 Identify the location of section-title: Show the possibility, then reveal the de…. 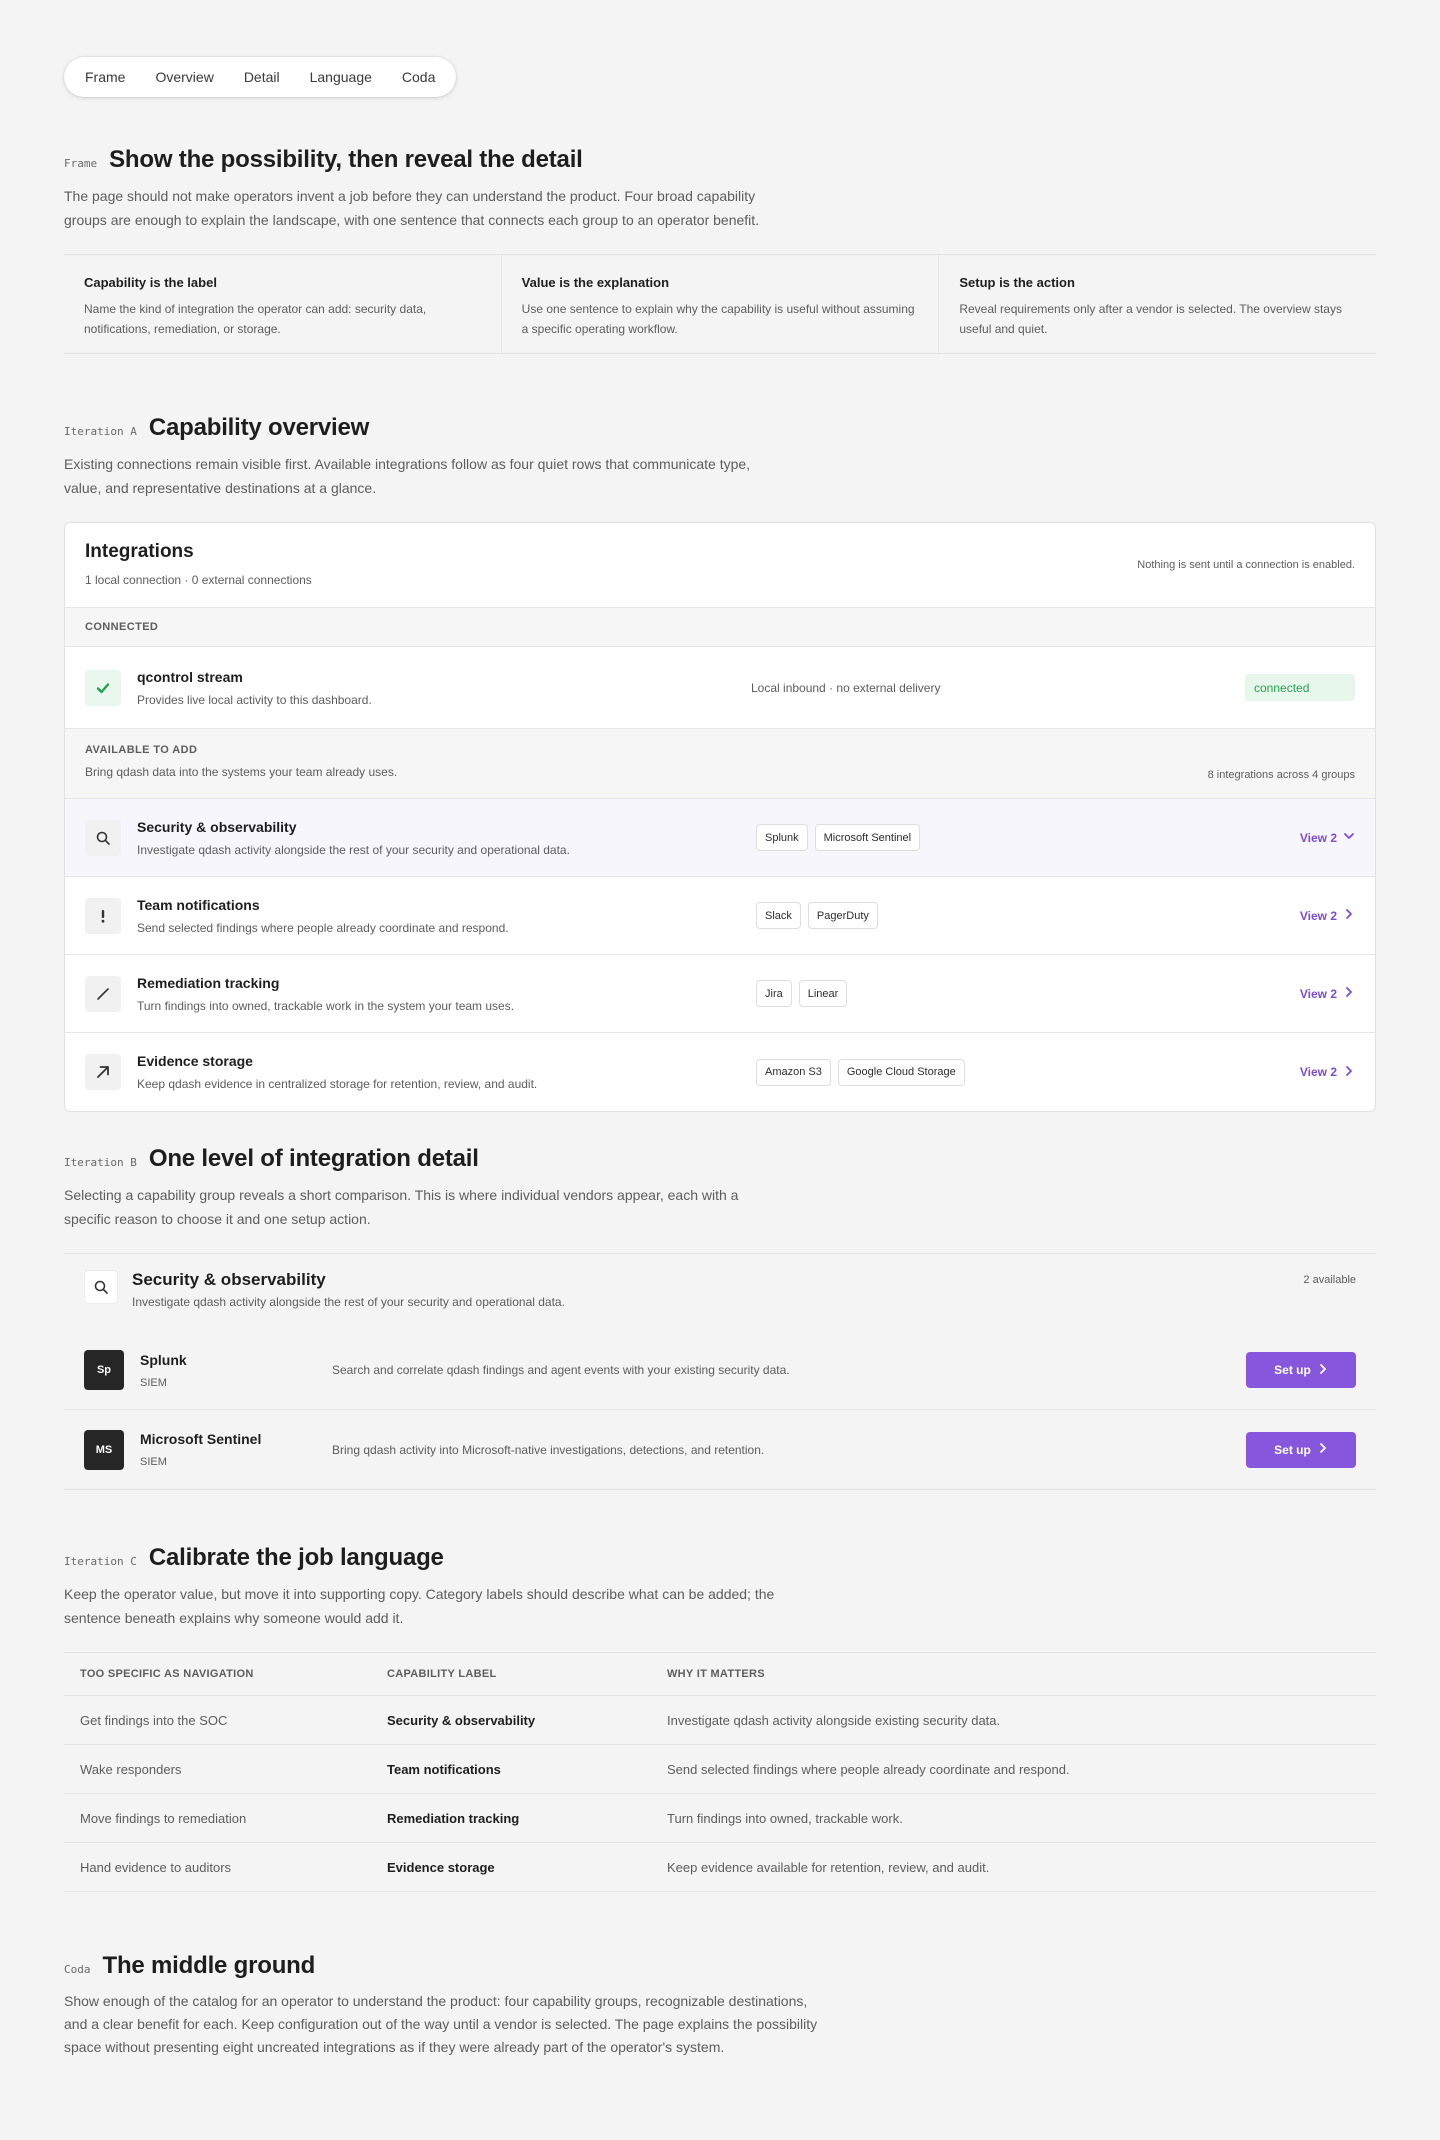
(346, 159).